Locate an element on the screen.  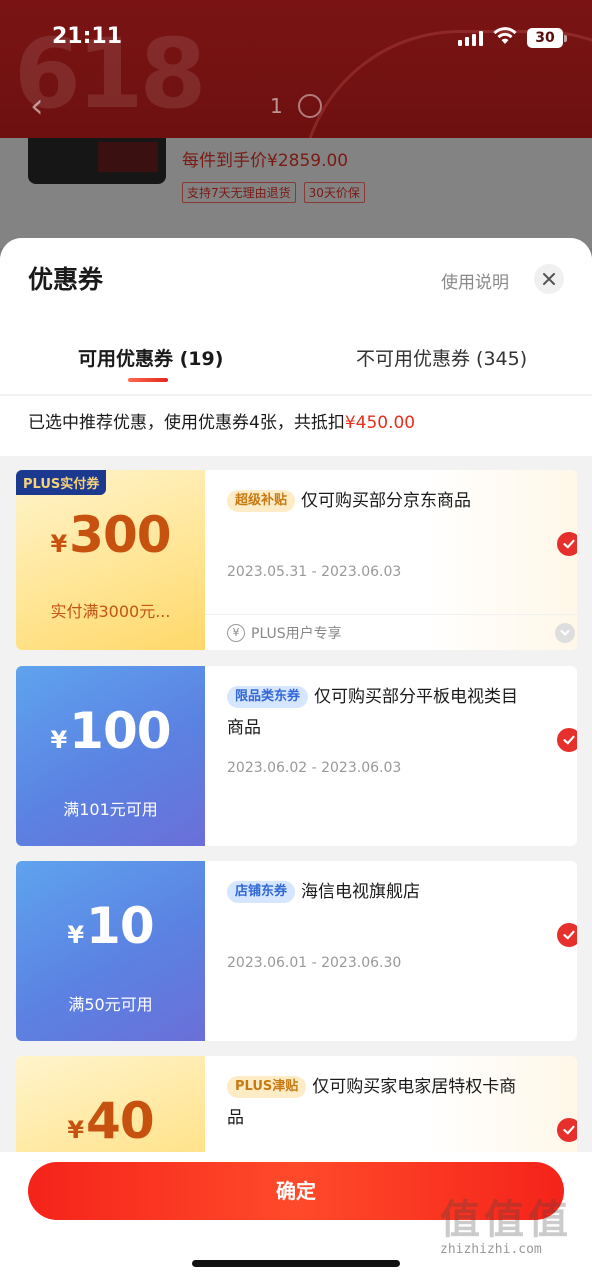
discount-total: ¥450.00 is located at coordinates (380, 423).